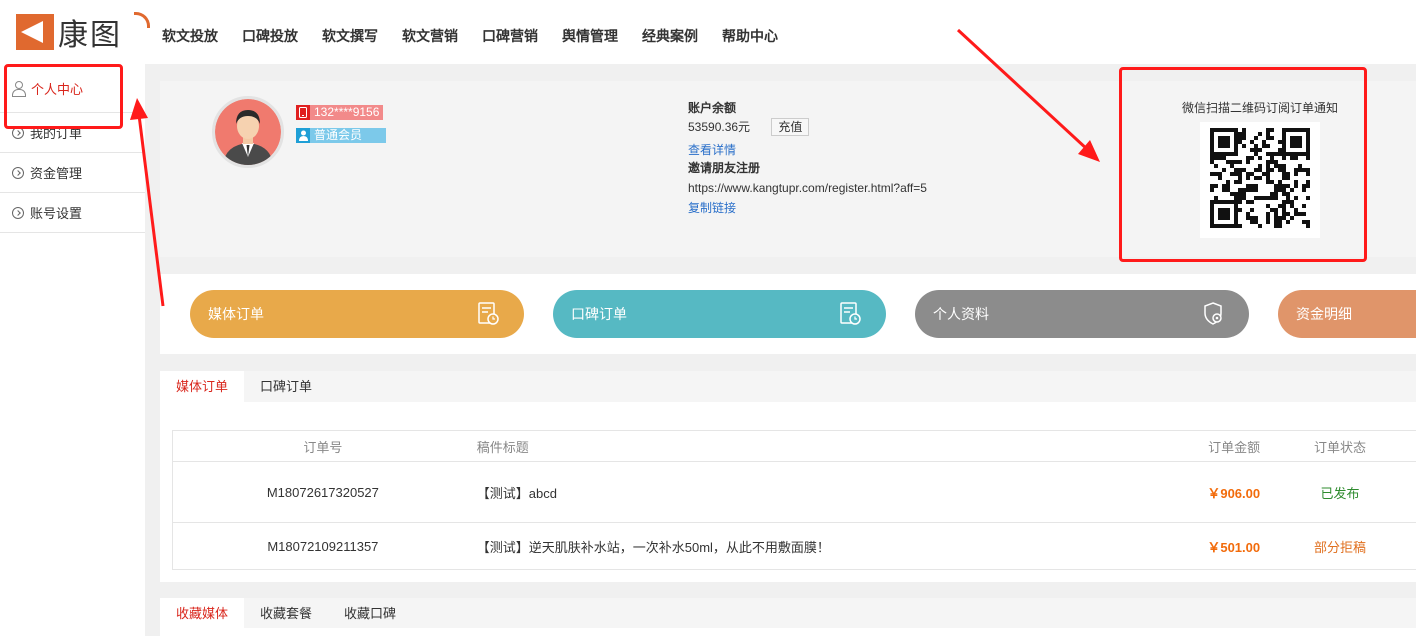 The image size is (1416, 636). I want to click on balance-row: 53590.36元 充值, so click(807, 127).